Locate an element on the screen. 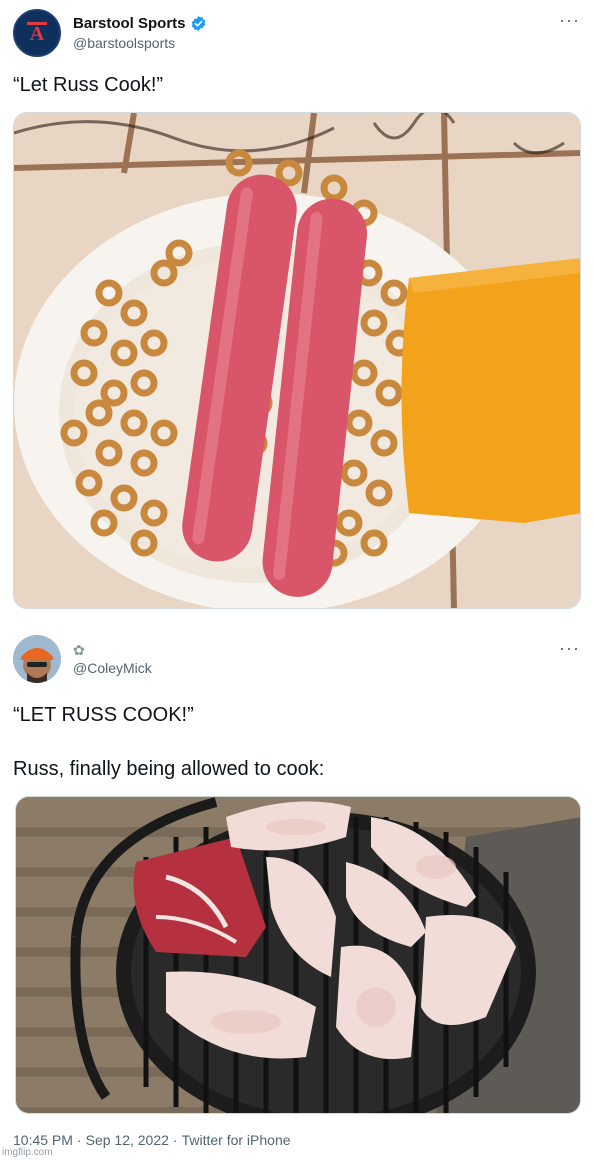 This screenshot has height=1161, width=594. tweet-text: “Let Russ Cook!” is located at coordinates (88, 85).